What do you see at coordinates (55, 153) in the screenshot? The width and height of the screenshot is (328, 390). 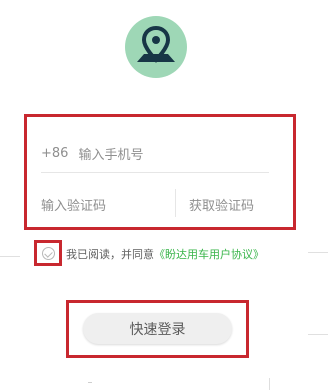 I see `country-code-prefix: +86` at bounding box center [55, 153].